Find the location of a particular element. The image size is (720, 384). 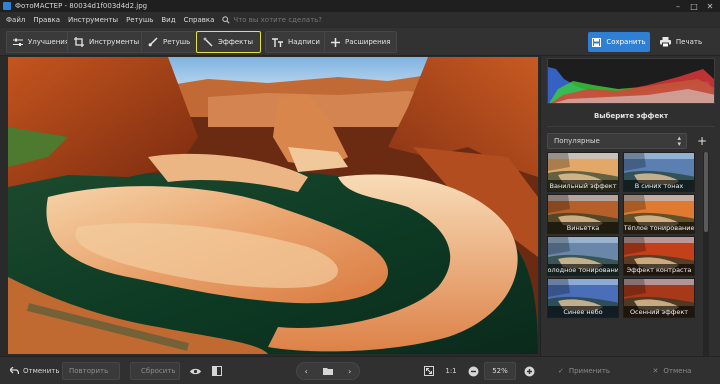

window-title: ФотоМАСТЕР - 80034d1f003d4d2.jpg is located at coordinates (81, 6).